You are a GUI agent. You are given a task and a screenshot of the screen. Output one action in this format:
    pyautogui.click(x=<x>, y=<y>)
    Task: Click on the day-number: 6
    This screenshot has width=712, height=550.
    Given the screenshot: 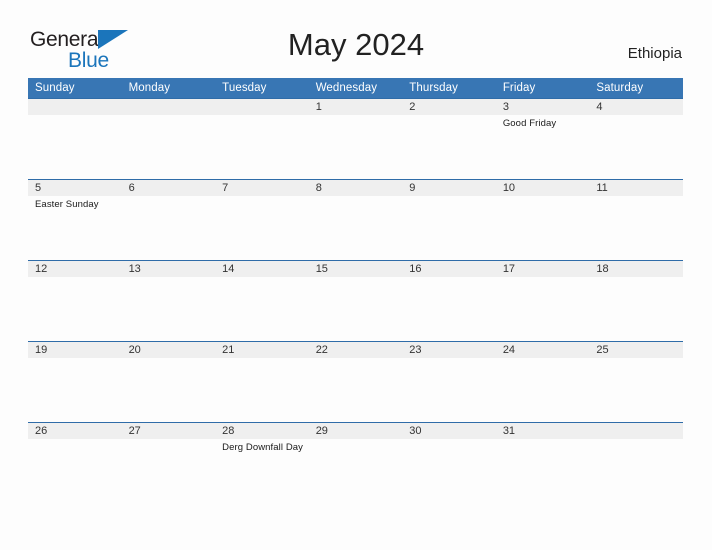 What is the action you would take?
    pyautogui.click(x=168, y=188)
    